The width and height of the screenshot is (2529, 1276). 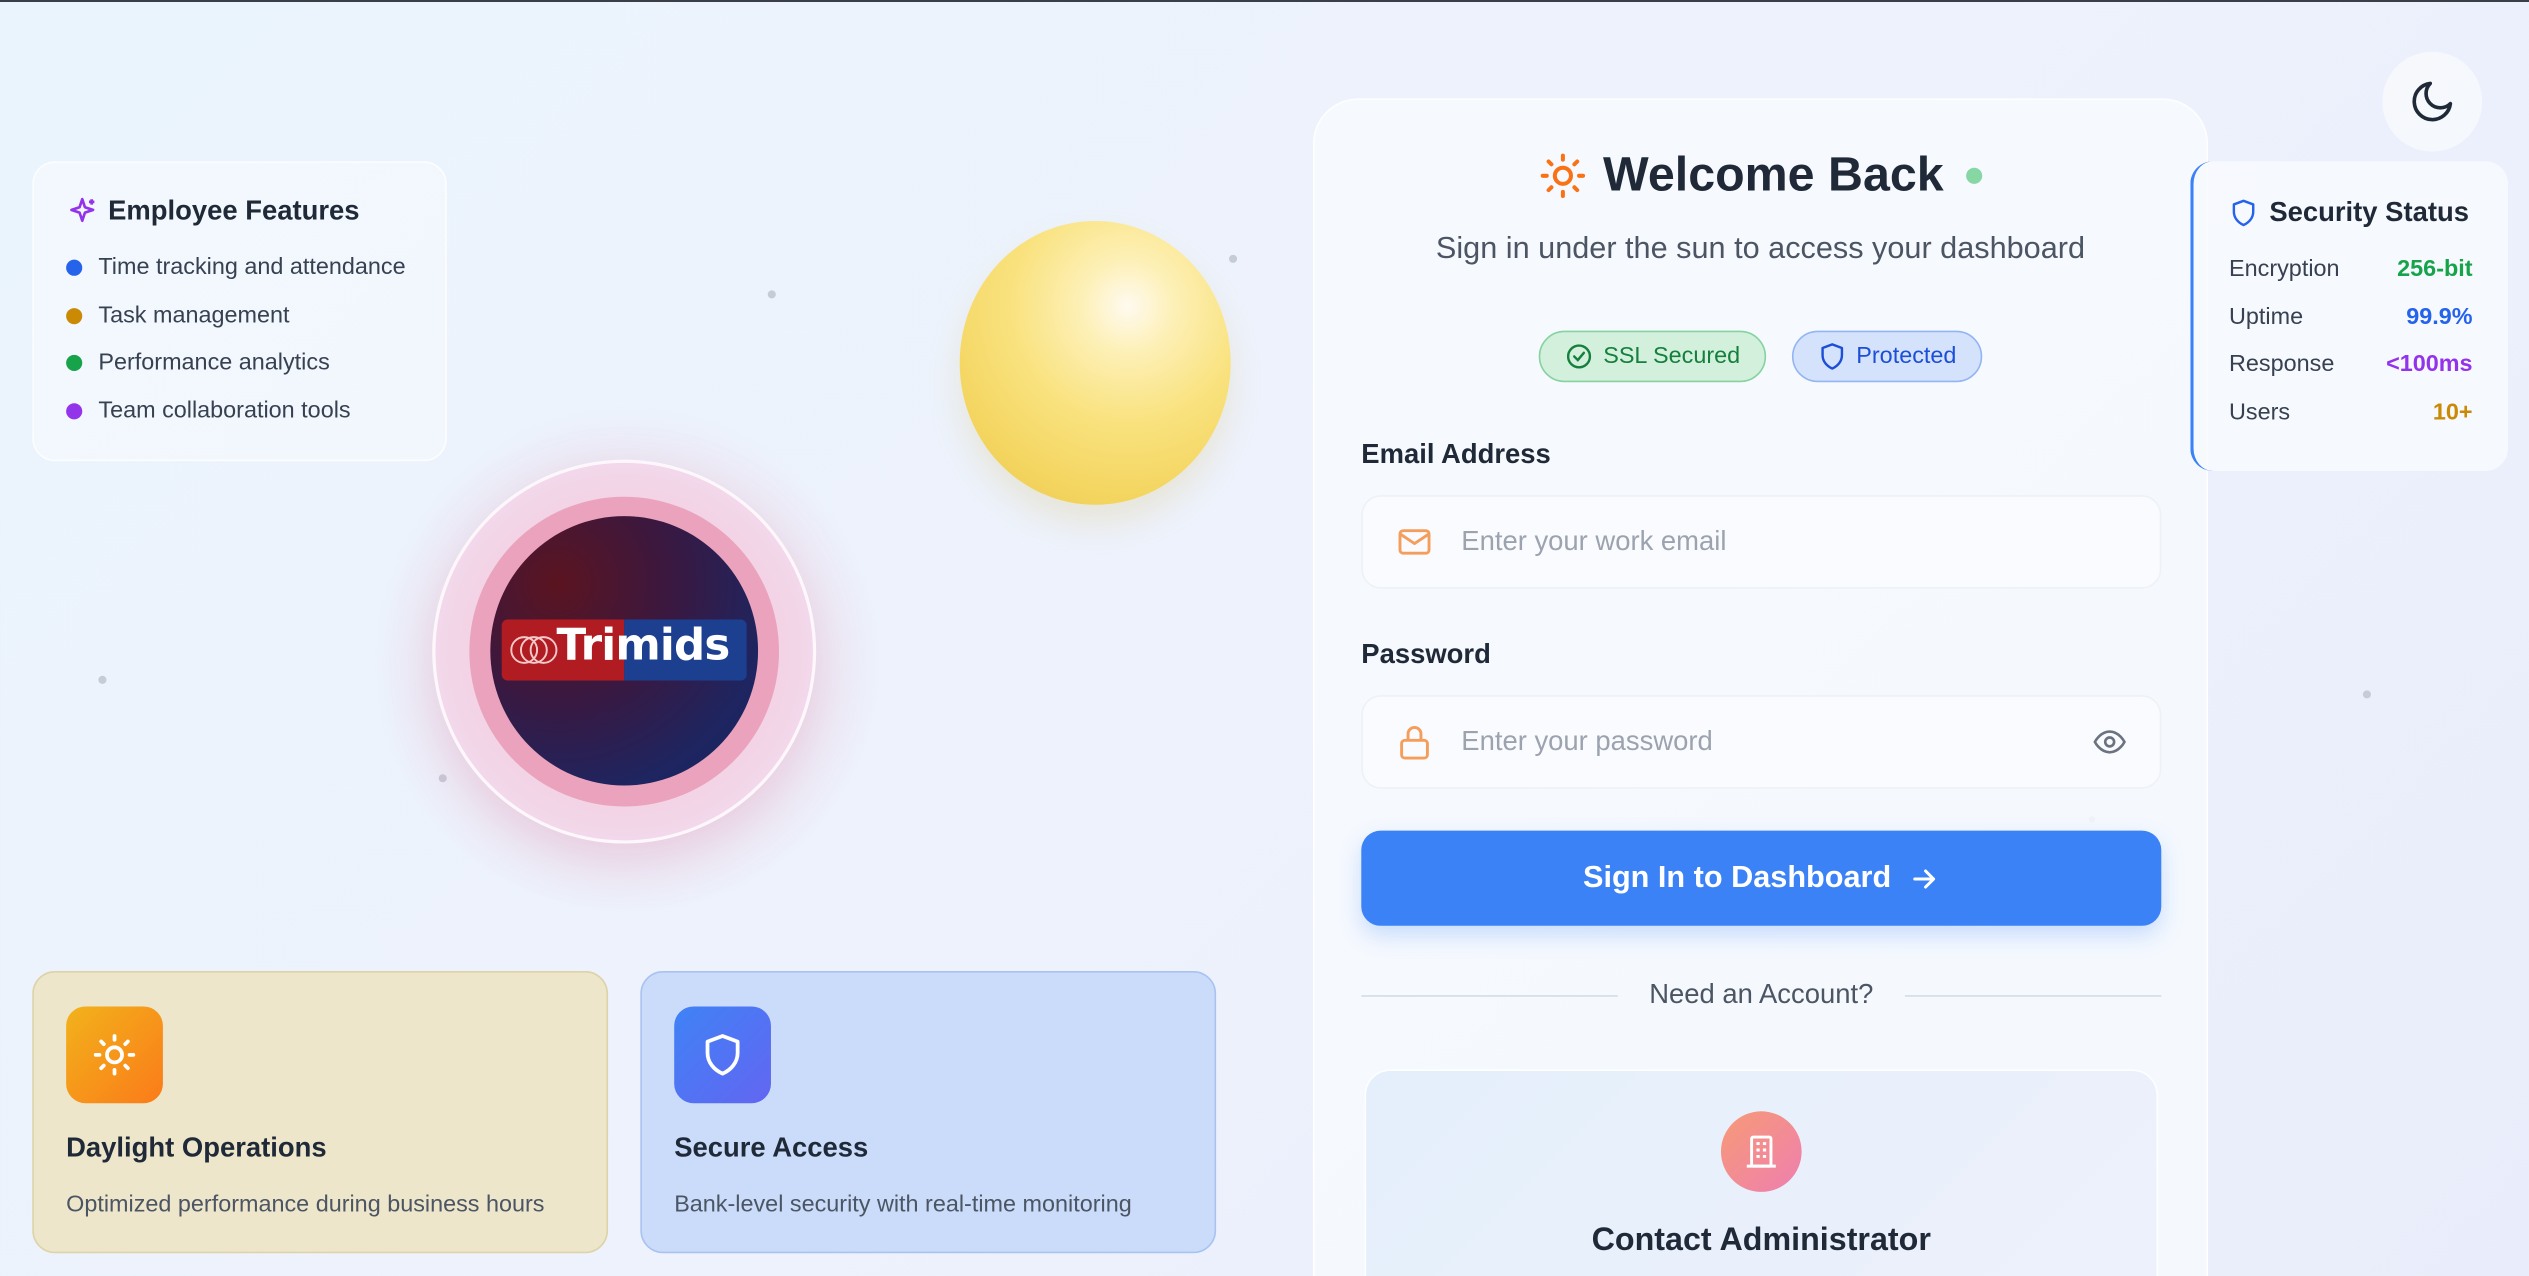 I want to click on password-label: Password, so click(x=1426, y=654).